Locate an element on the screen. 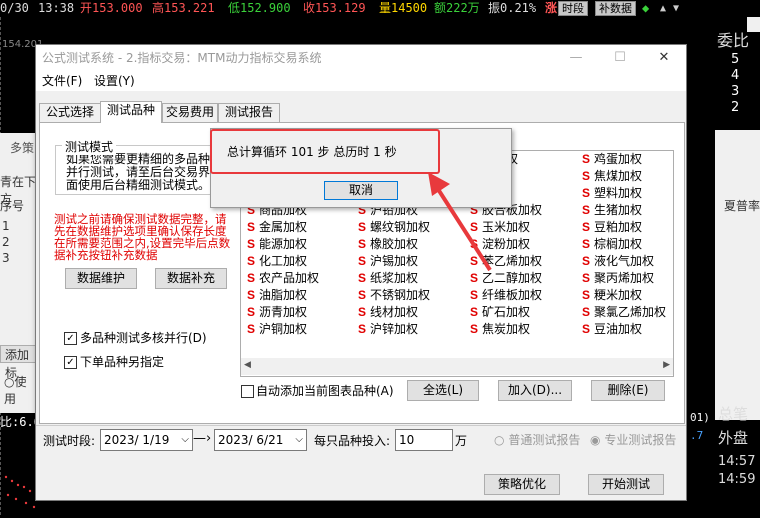  symbol-item: S 纸浆加权 is located at coordinates (388, 278).